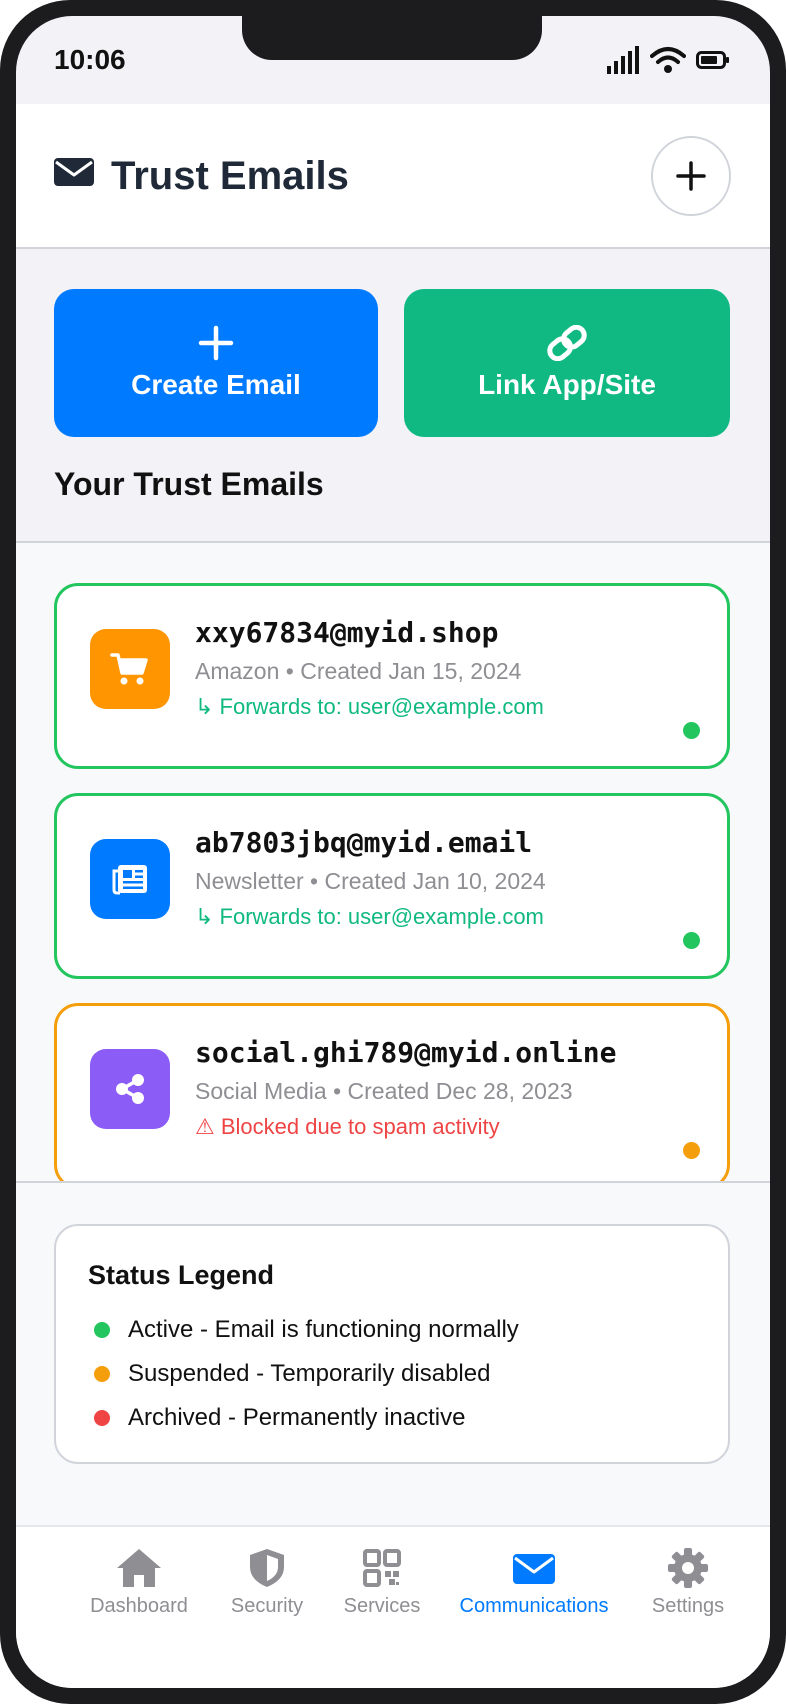  Describe the element at coordinates (382, 1606) in the screenshot. I see `tab-label: Services` at that location.